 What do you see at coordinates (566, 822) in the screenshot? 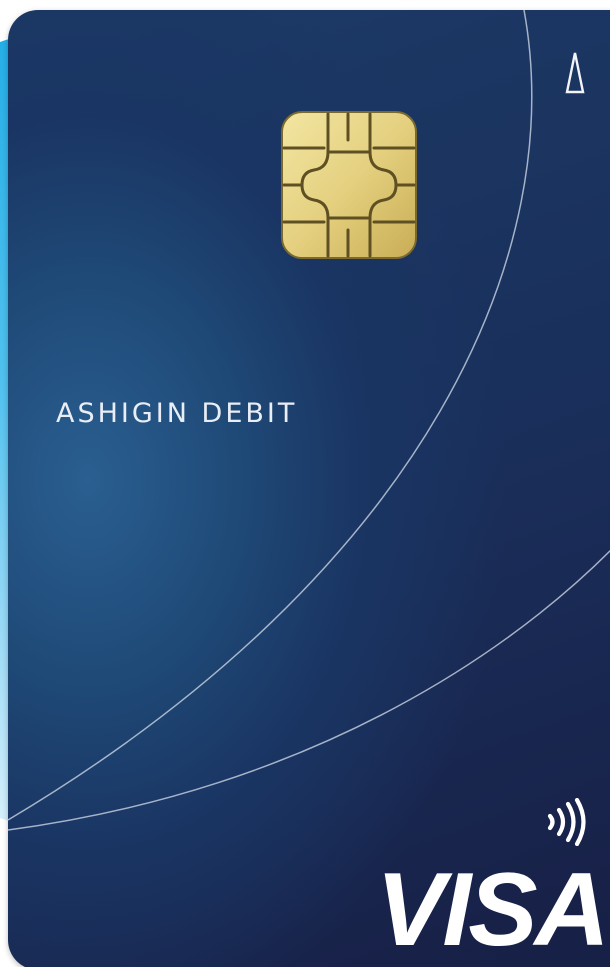
I see `contactless-icon` at bounding box center [566, 822].